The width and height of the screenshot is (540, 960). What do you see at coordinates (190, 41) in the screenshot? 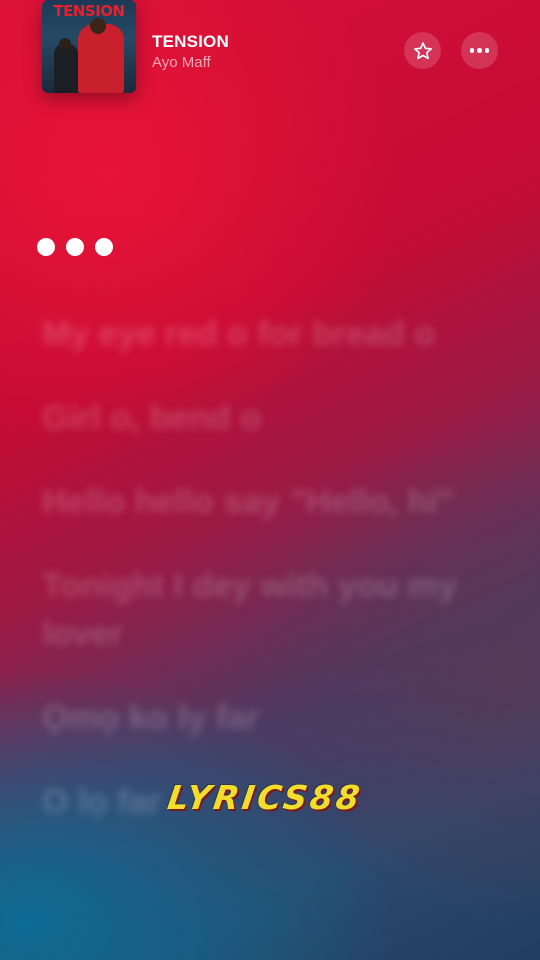
I see `song-title: TENSION` at bounding box center [190, 41].